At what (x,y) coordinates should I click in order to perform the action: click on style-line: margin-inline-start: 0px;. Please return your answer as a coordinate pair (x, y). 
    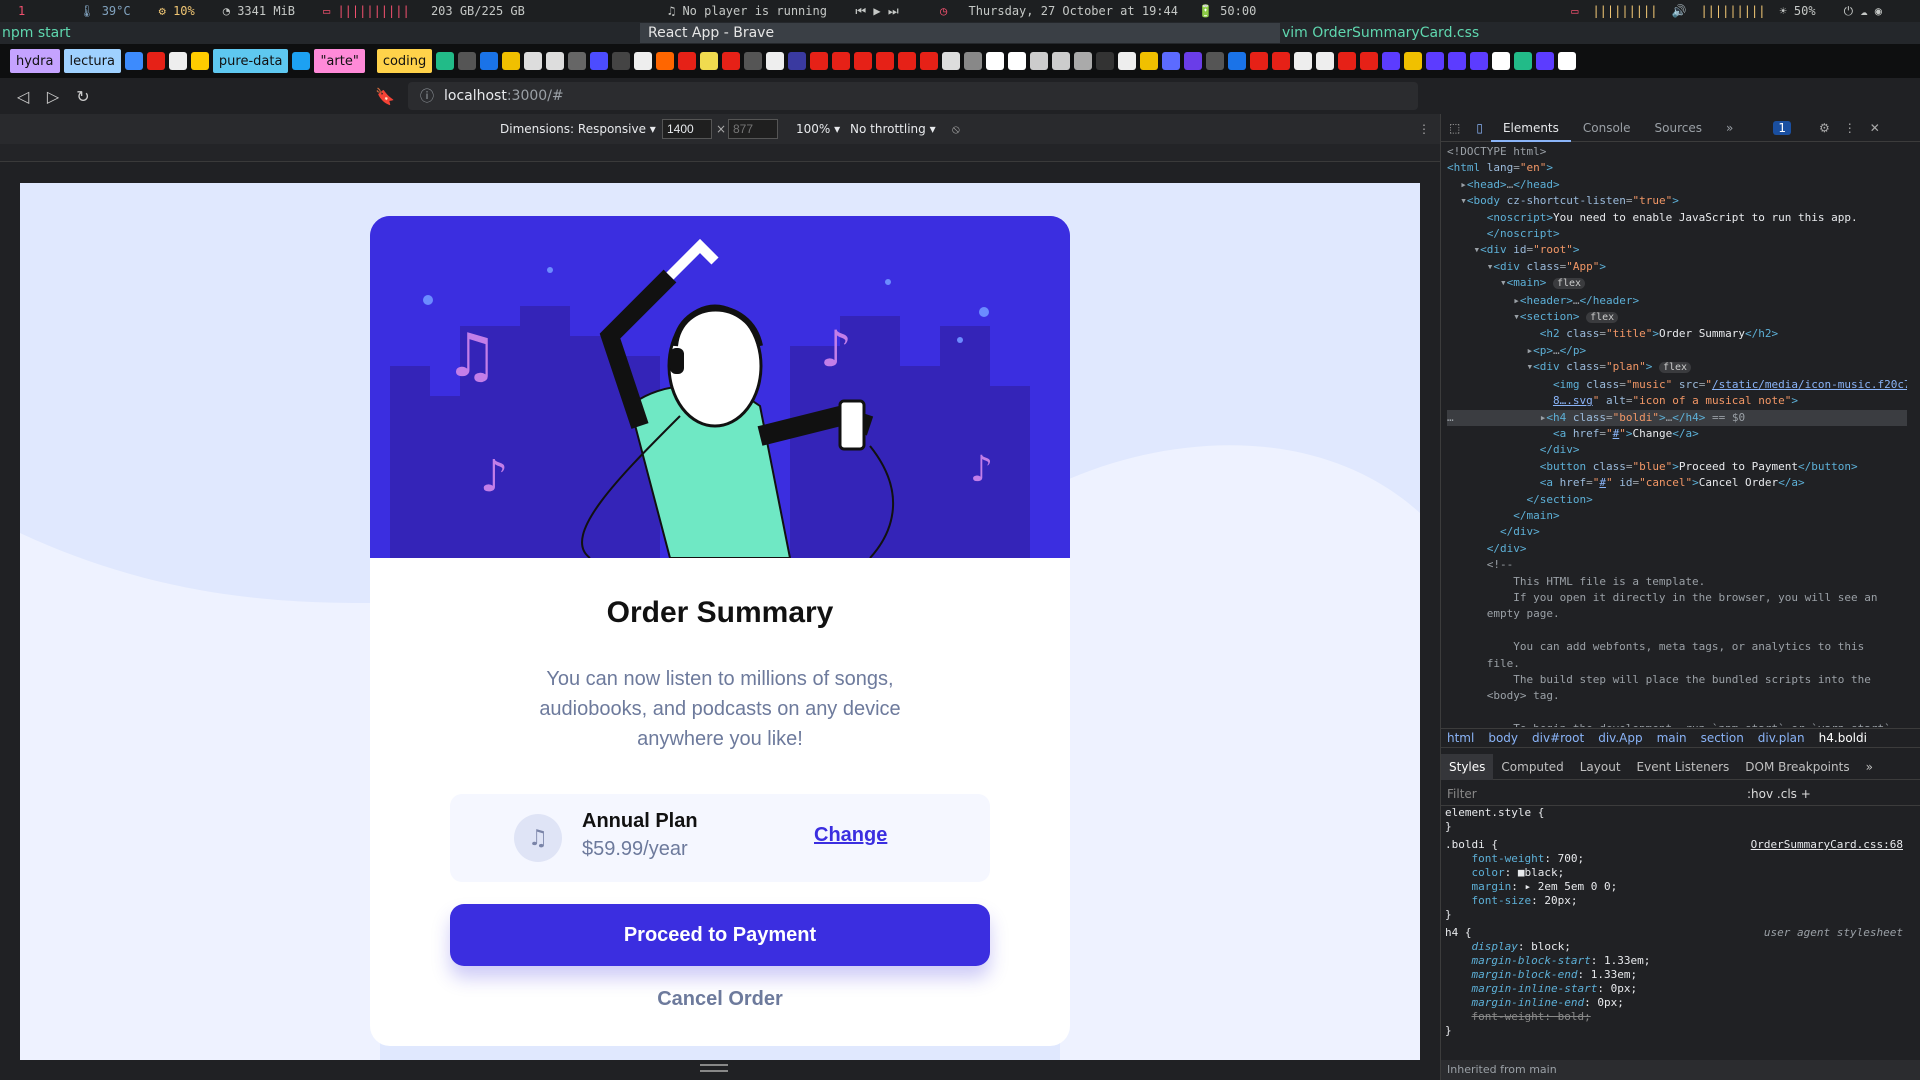
    Looking at the image, I should click on (1678, 989).